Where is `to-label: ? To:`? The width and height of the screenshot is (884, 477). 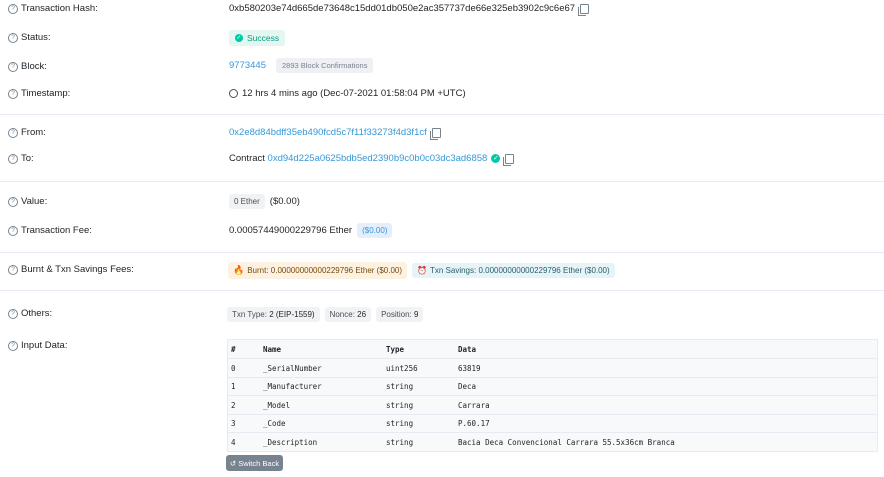 to-label: ? To: is located at coordinates (21, 158).